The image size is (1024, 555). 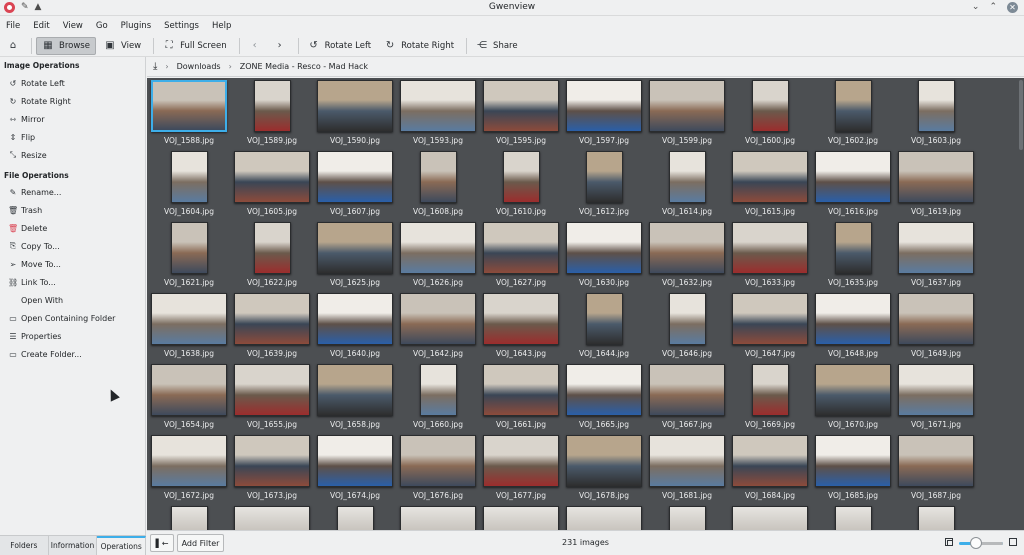 I want to click on thumbnail-item: VOJ_1669.jpg, so click(x=770, y=397).